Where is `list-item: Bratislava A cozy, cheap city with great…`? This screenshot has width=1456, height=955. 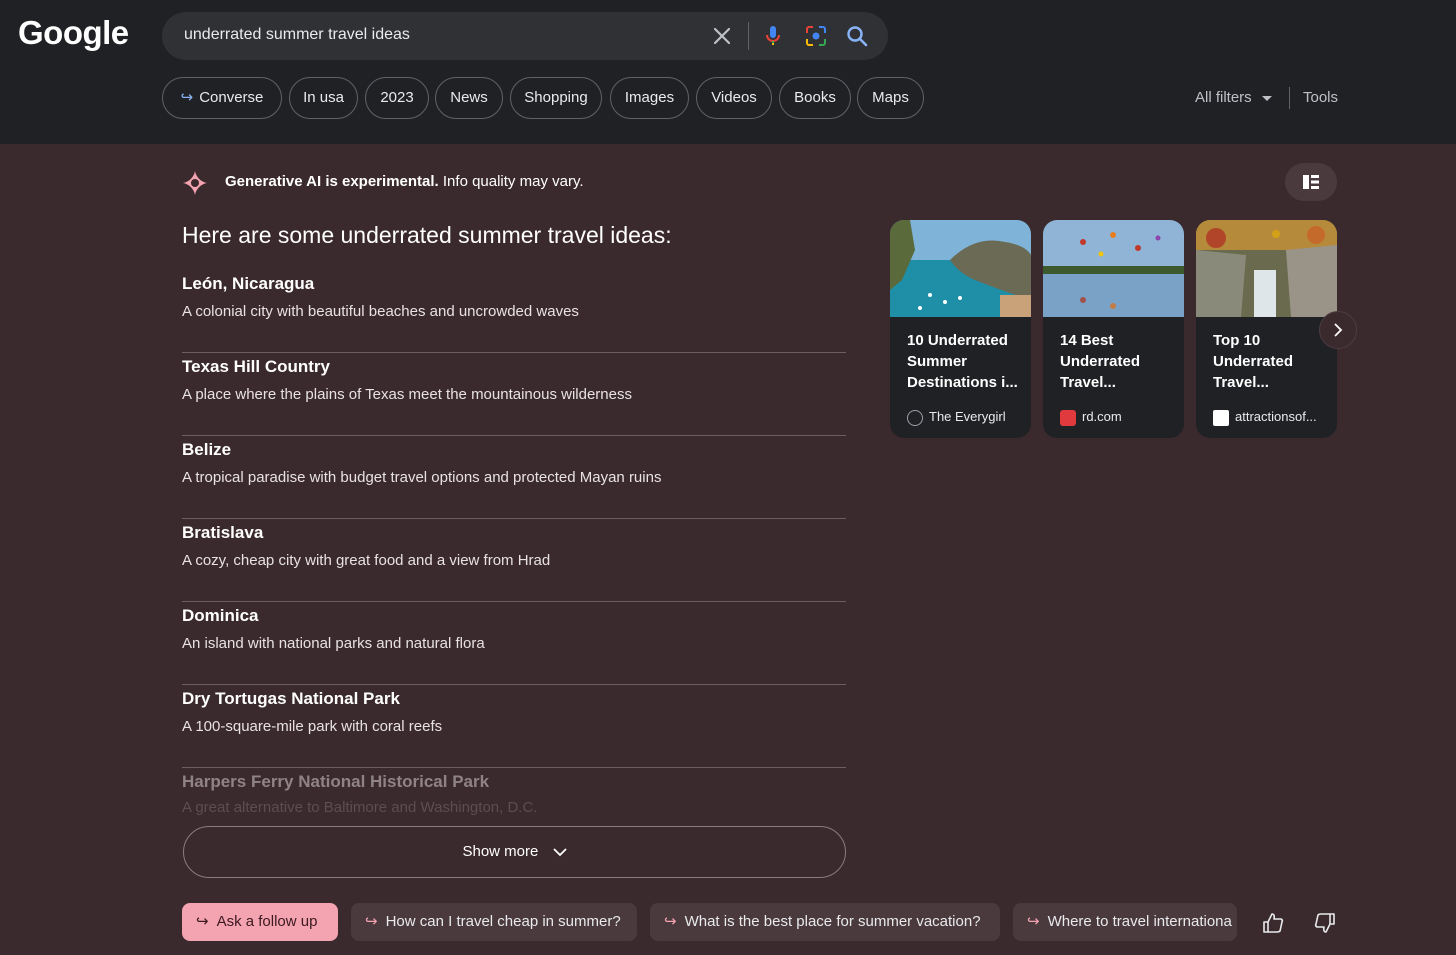 list-item: Bratislava A cozy, cheap city with great… is located at coordinates (514, 560).